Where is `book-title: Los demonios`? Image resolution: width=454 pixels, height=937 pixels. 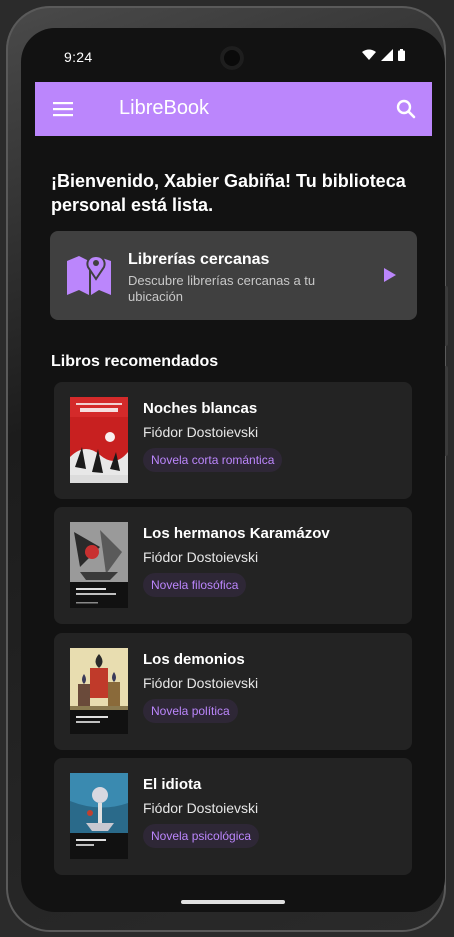 book-title: Los demonios is located at coordinates (194, 659).